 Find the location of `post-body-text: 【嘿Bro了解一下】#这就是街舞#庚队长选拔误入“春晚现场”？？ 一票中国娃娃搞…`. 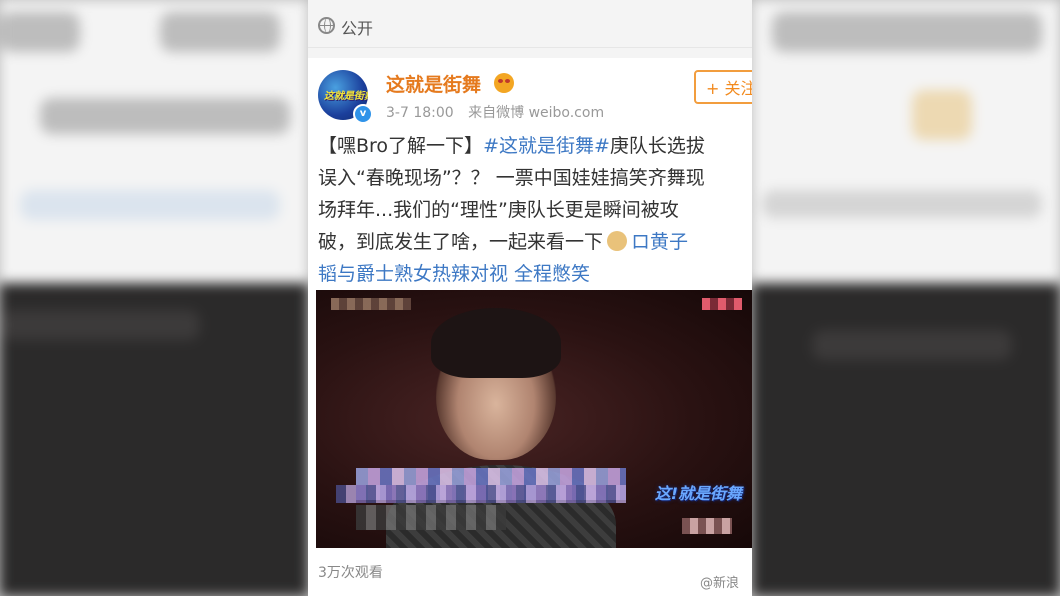

post-body-text: 【嘿Bro了解一下】#这就是街舞#庚队长选拔误入“春晚现场”？？ 一票中国娃娃搞… is located at coordinates (535, 210).